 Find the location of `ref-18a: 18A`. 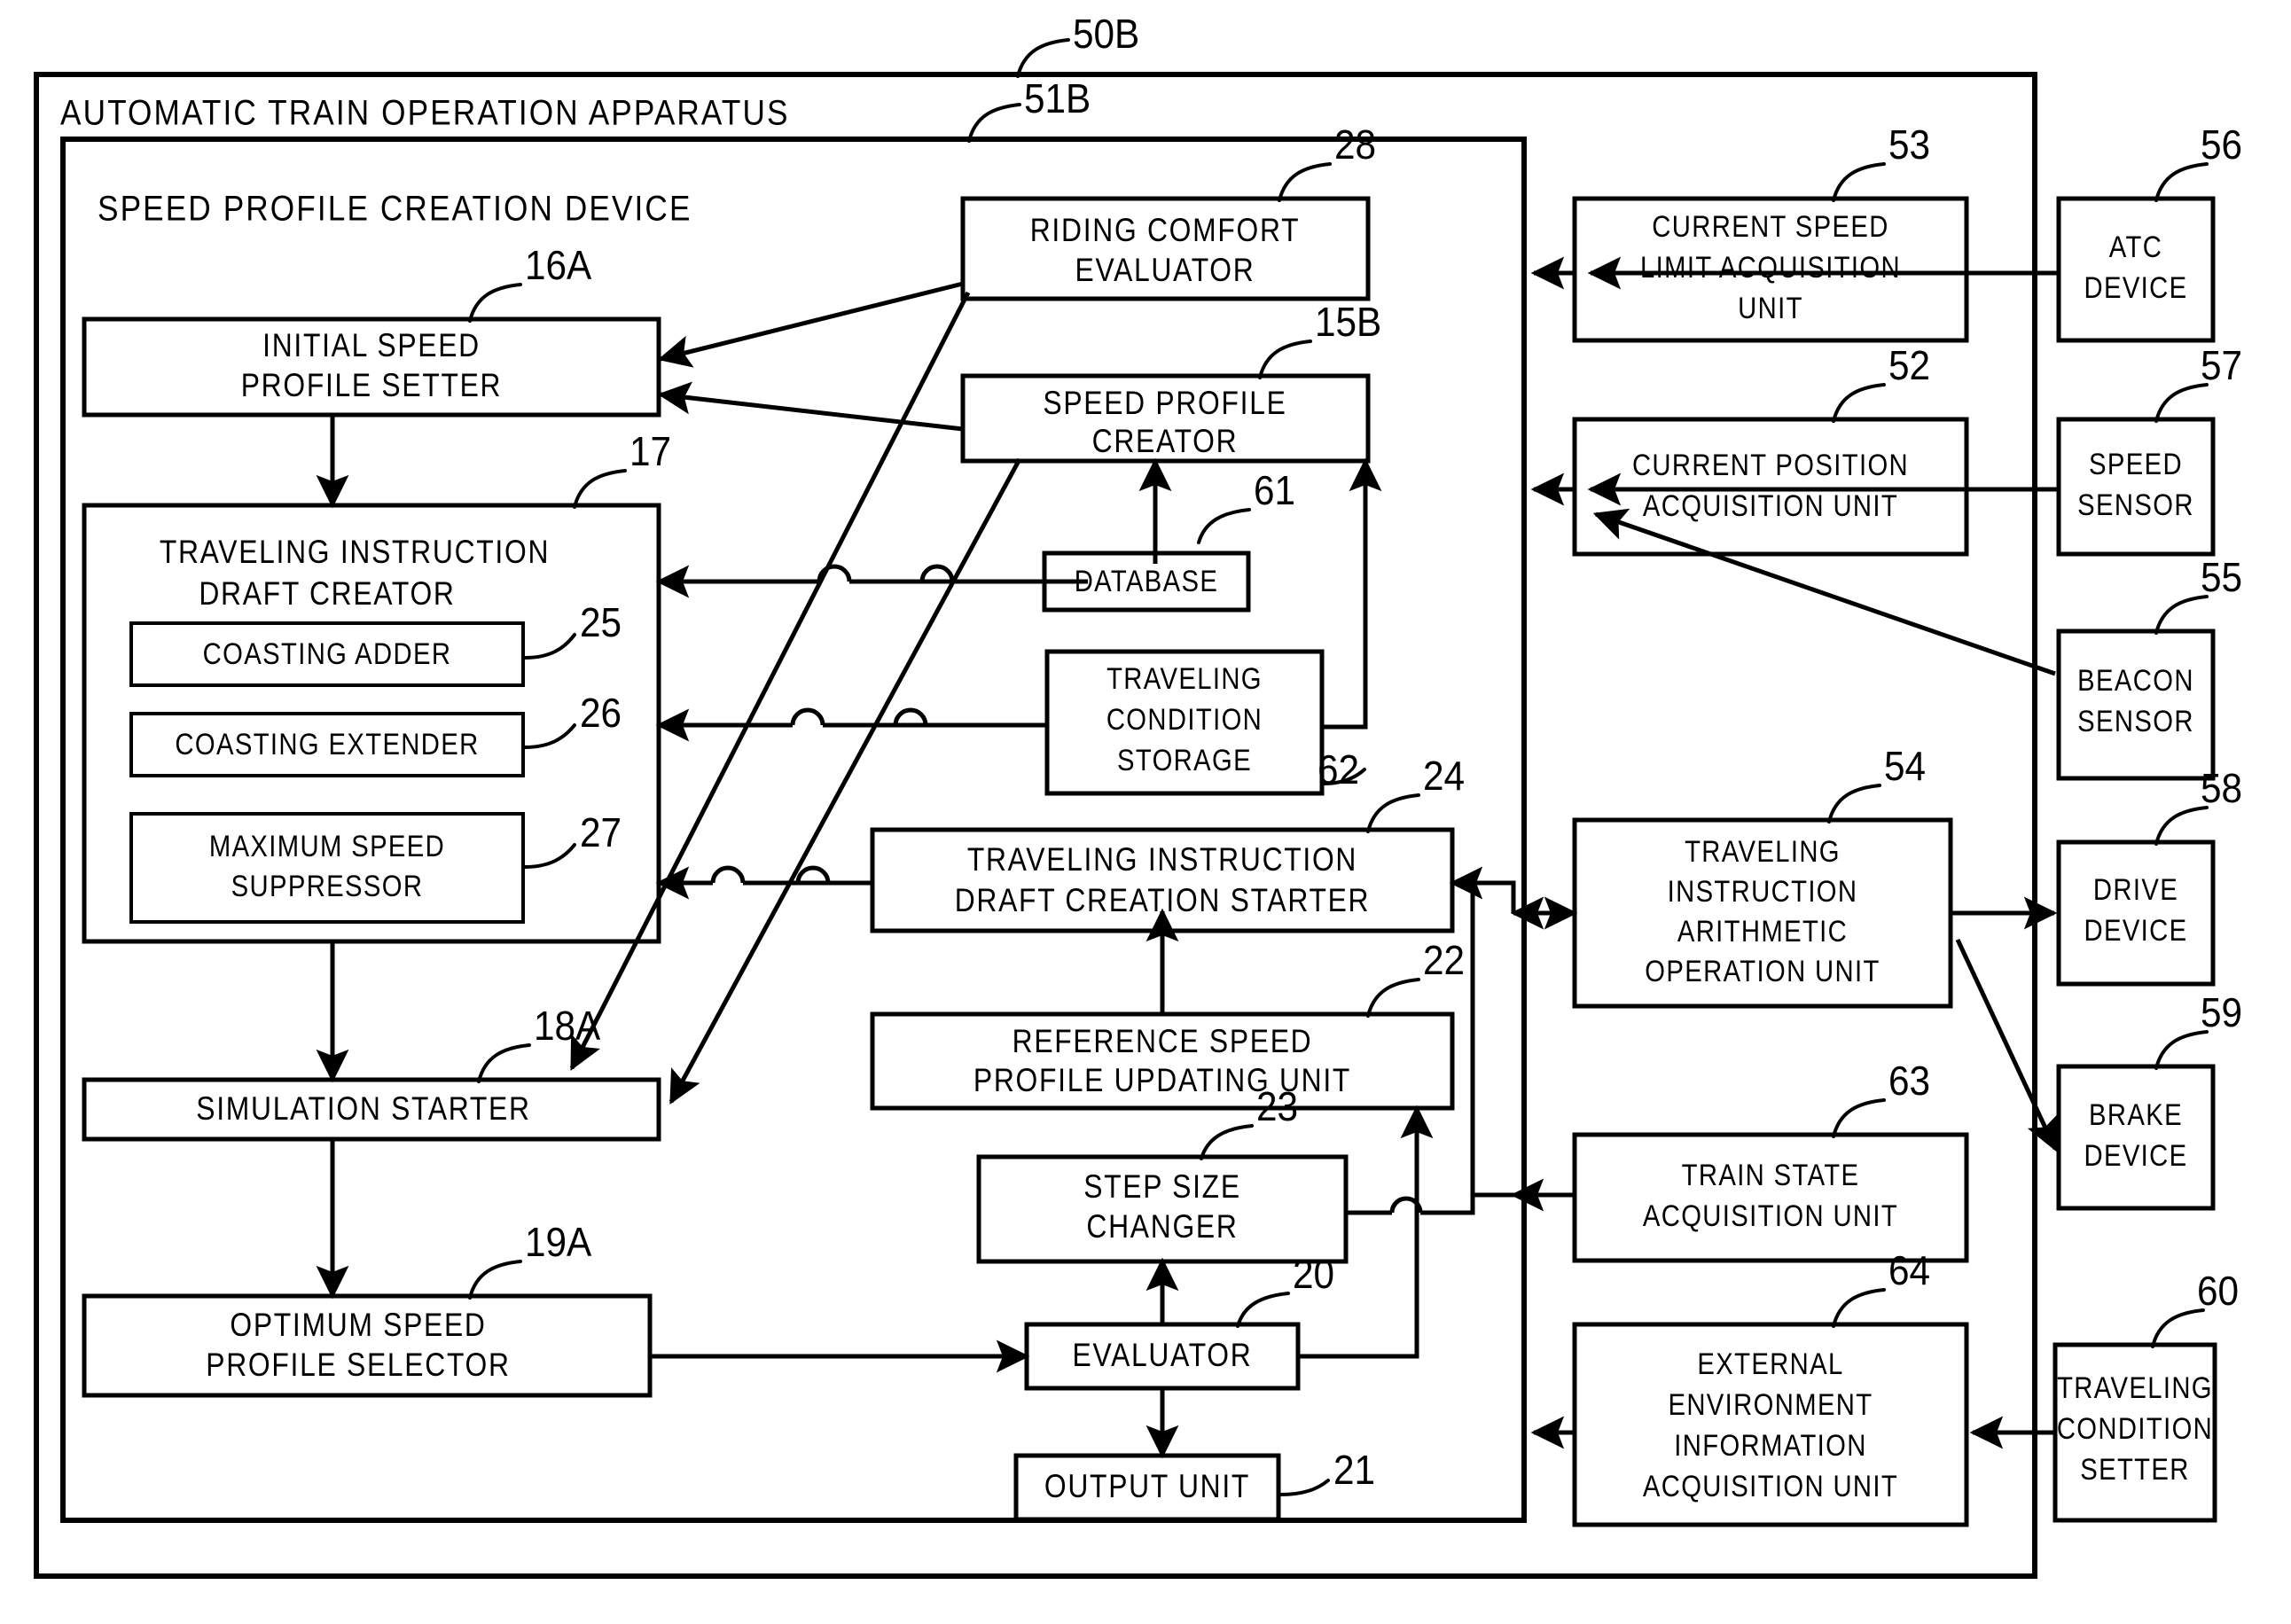

ref-18a: 18A is located at coordinates (567, 1027).